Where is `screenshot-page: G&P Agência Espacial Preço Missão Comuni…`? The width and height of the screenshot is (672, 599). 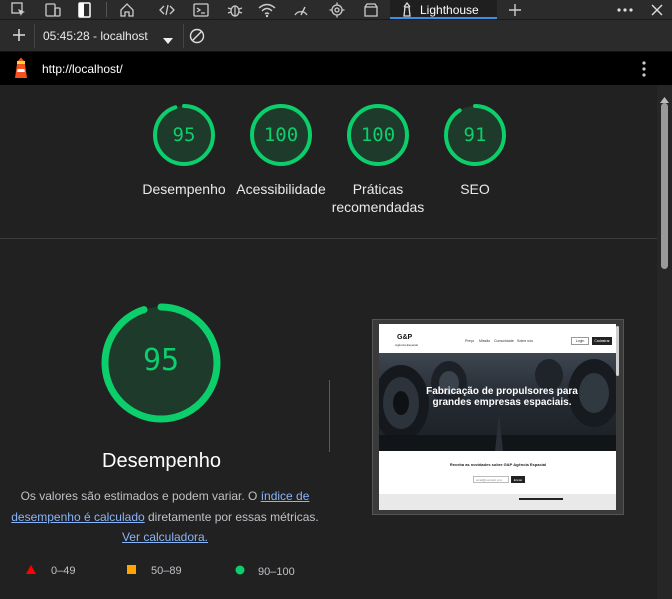
screenshot-page: G&P Agência Espacial Preço Missão Comuni… is located at coordinates (498, 417).